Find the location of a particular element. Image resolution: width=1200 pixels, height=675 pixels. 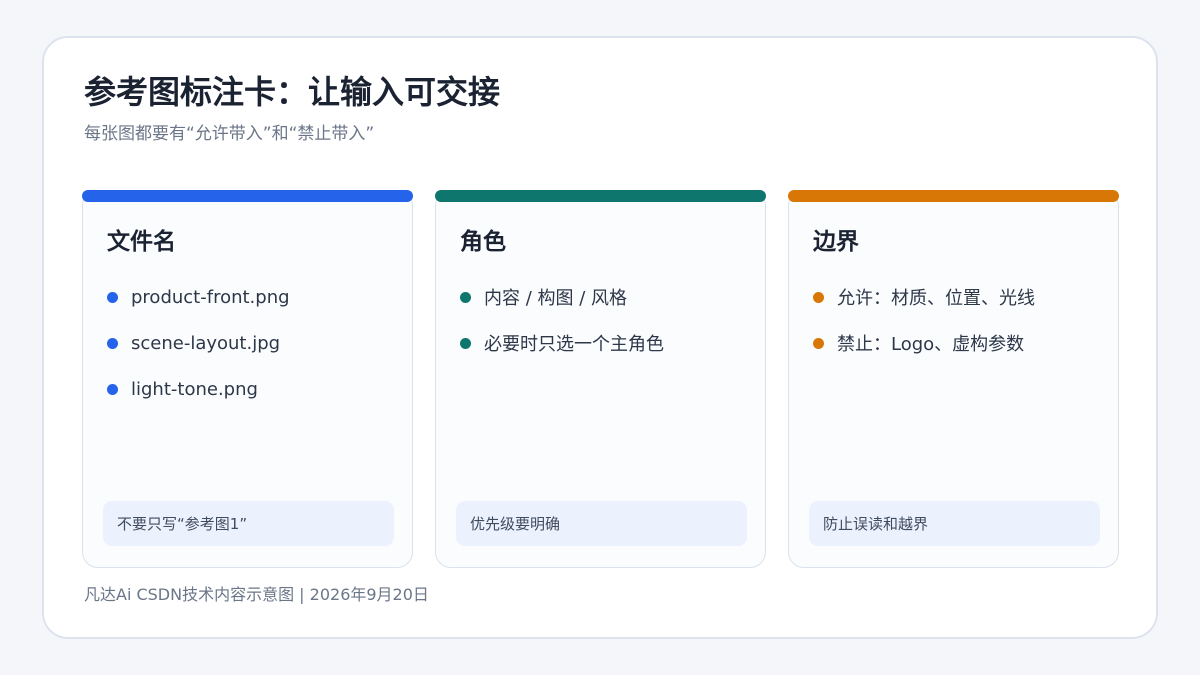

list-item: 必要时只选一个主角色 is located at coordinates (562, 343).